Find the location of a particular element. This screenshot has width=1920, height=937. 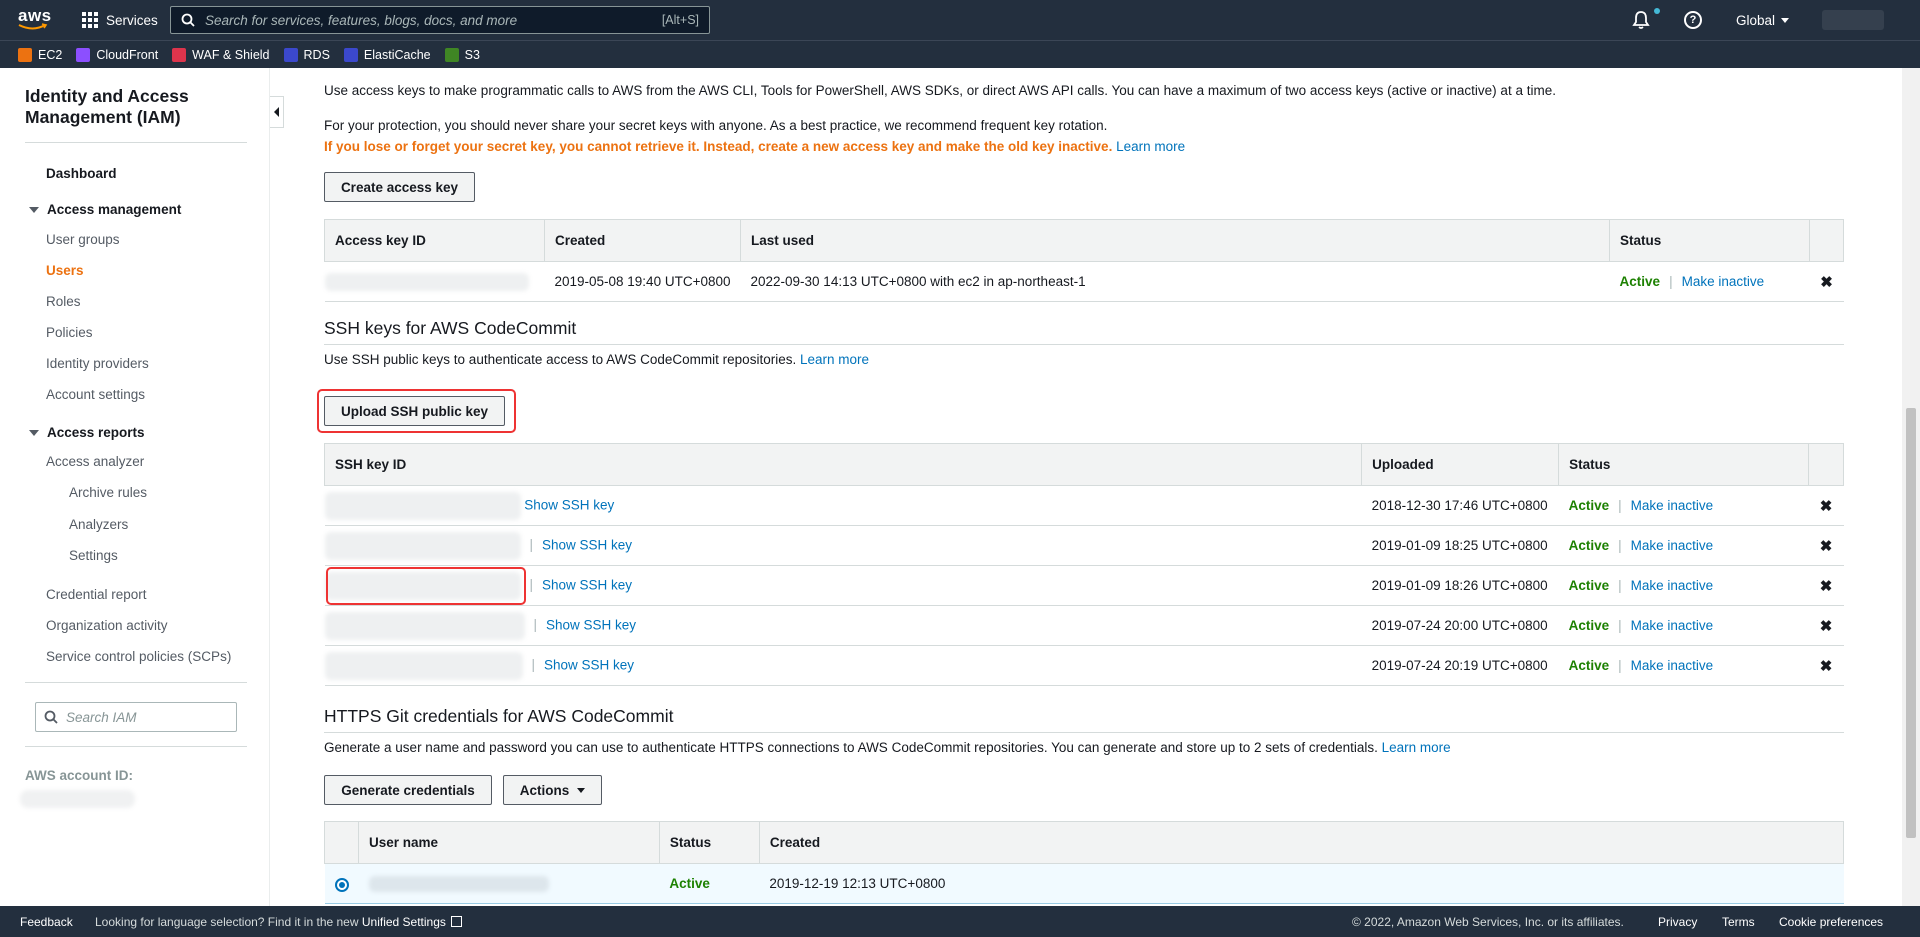

status-badge: Active is located at coordinates (1589, 665).